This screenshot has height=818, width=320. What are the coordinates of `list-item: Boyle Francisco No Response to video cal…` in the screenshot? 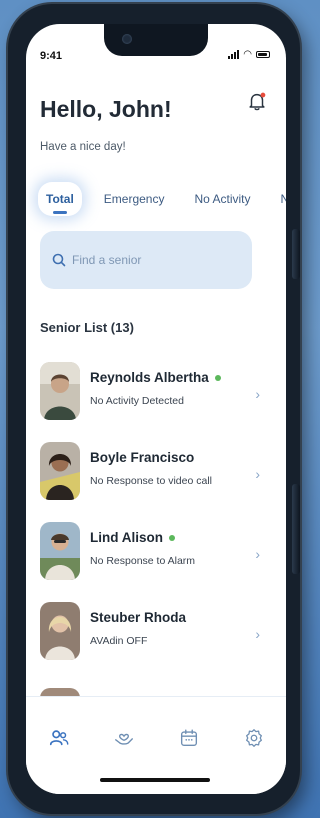 It's located at (150, 482).